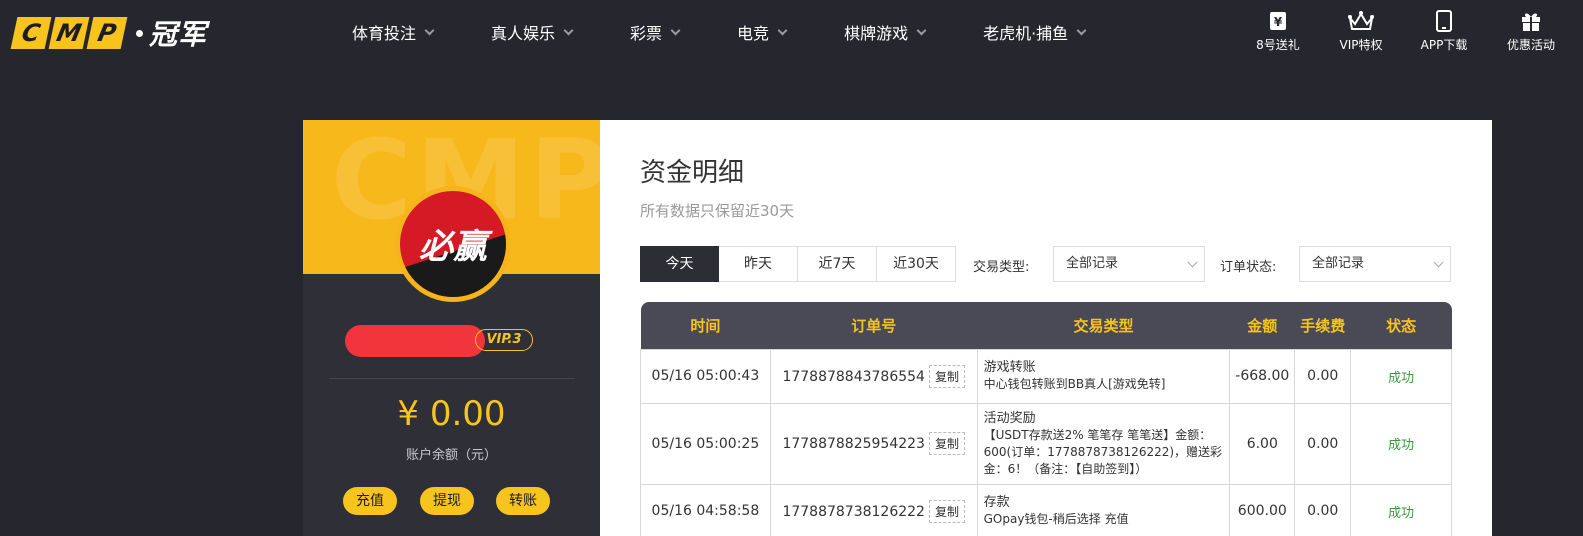 This screenshot has width=1583, height=536. Describe the element at coordinates (996, 502) in the screenshot. I see `type-title: 存款` at that location.